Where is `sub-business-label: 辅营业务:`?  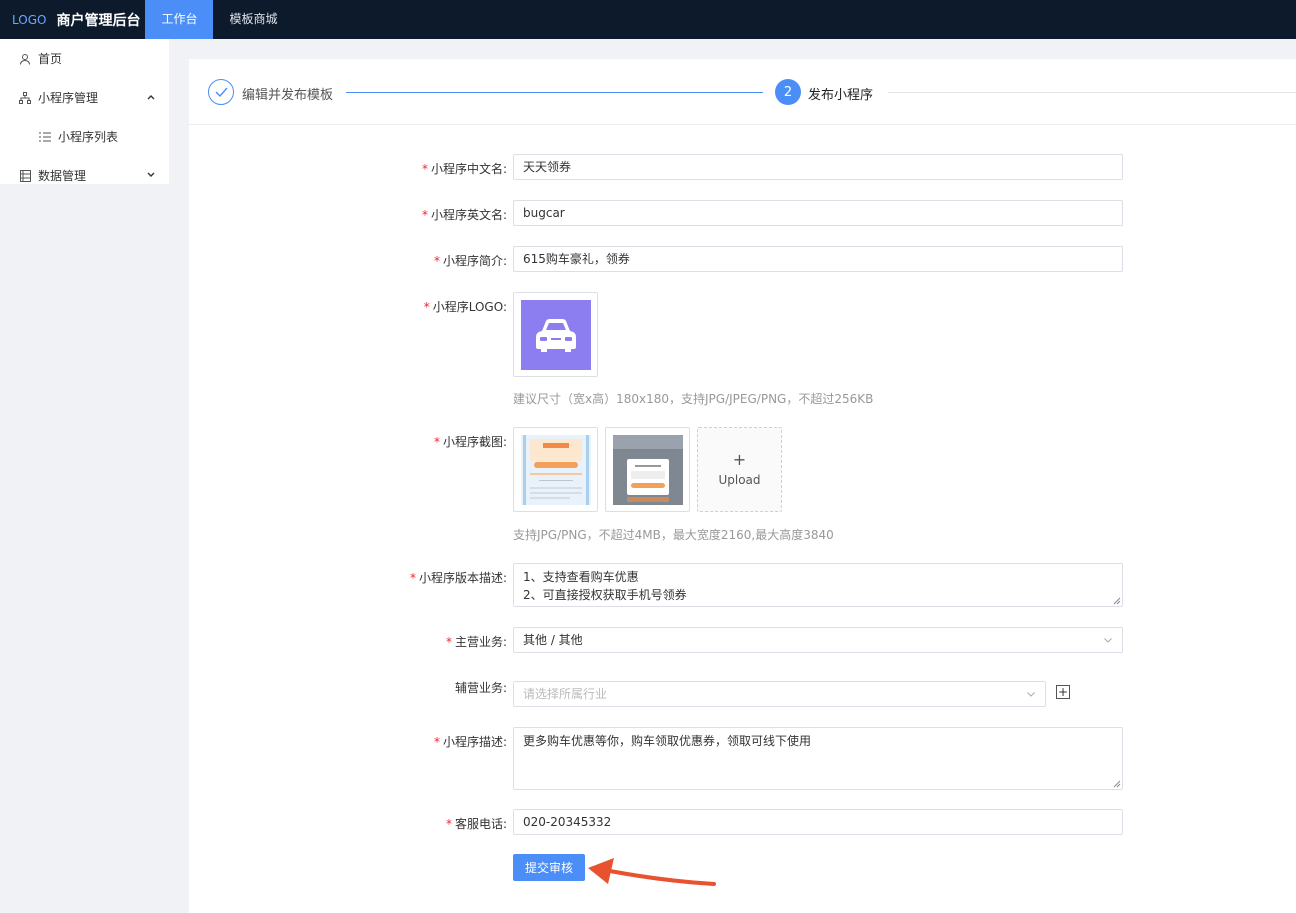
sub-business-label: 辅营业务: is located at coordinates (480, 688).